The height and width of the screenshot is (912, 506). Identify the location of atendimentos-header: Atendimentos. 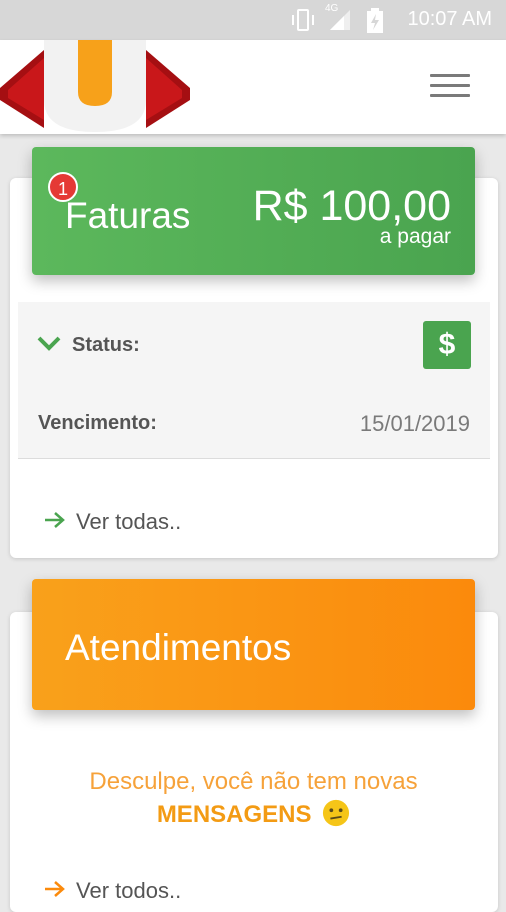
(253, 644).